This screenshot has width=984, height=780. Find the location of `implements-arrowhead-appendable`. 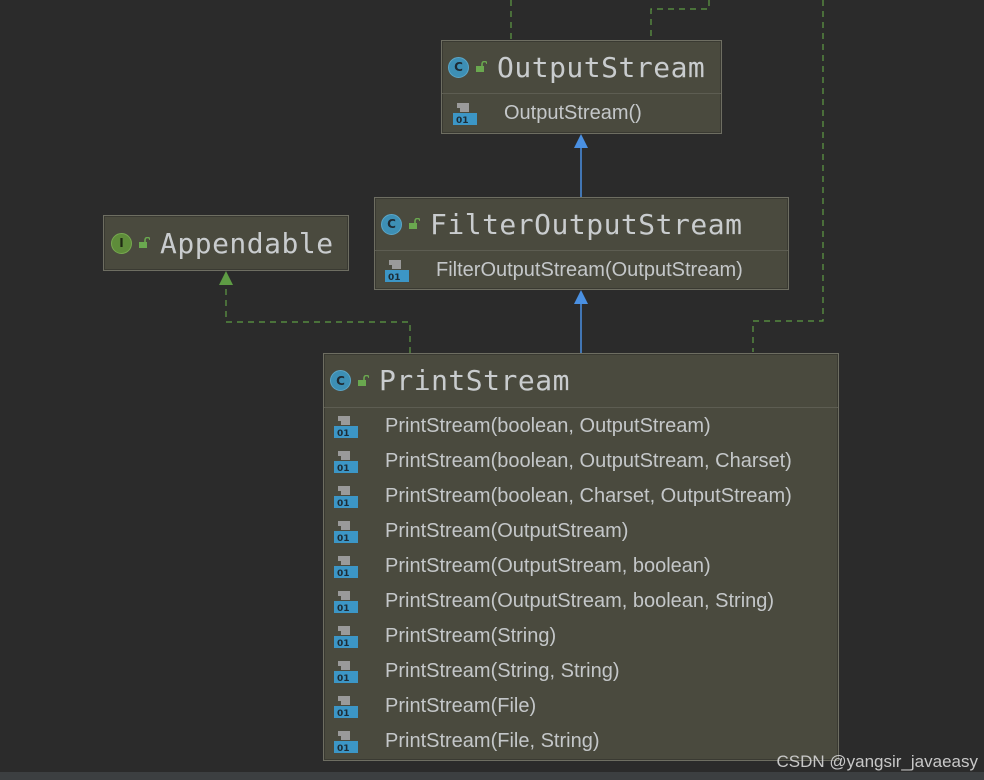

implements-arrowhead-appendable is located at coordinates (226, 278).